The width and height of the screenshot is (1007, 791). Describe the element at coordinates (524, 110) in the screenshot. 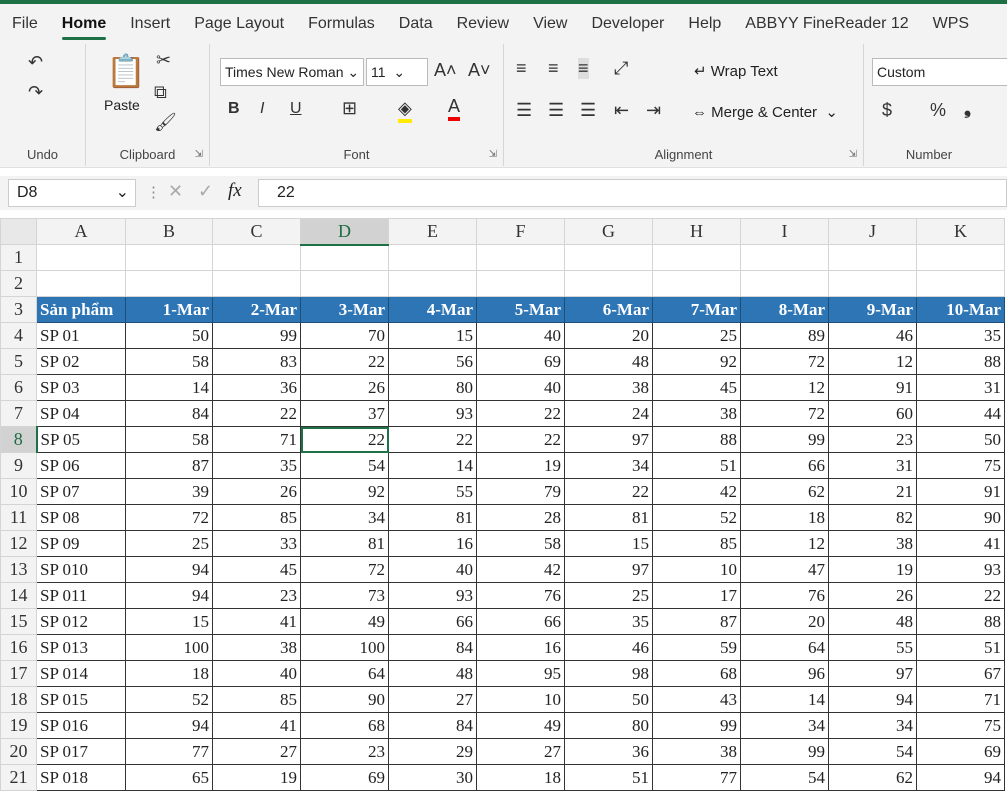

I see `align-left-icon: ☰` at that location.